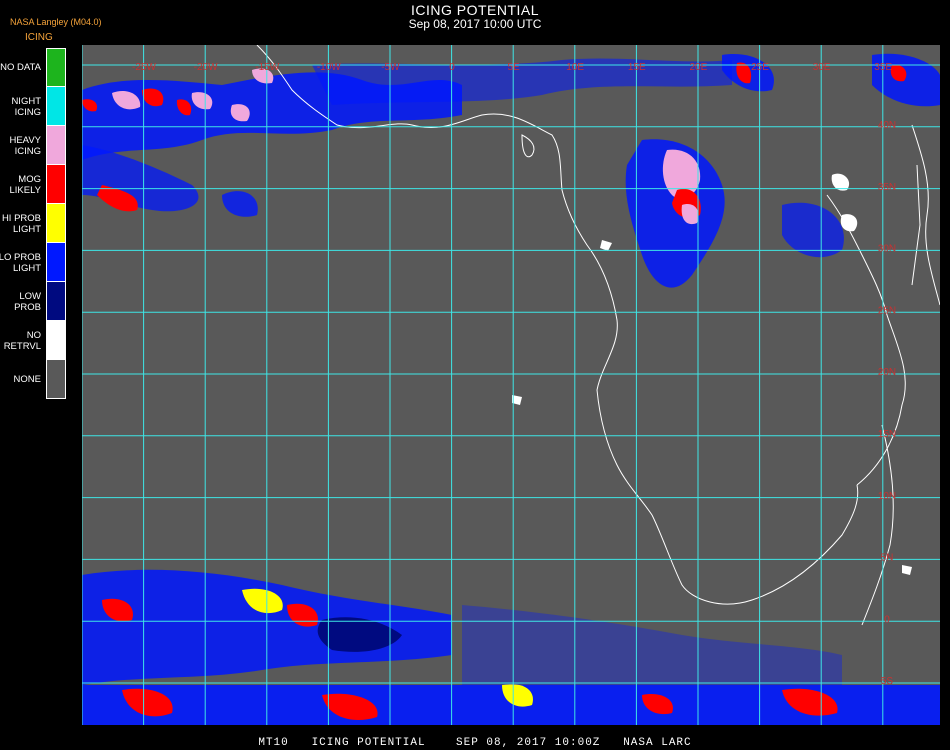 The image size is (950, 750). I want to click on product-title: ICING POTENTIAL, so click(475, 10).